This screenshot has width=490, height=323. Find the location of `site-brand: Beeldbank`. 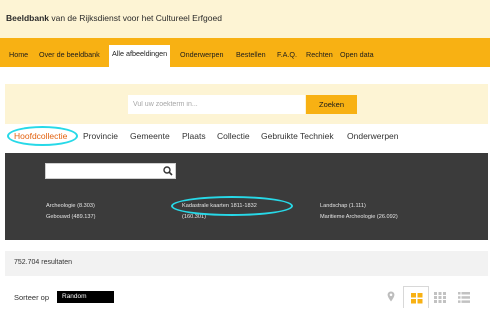

site-brand: Beeldbank is located at coordinates (27, 18).